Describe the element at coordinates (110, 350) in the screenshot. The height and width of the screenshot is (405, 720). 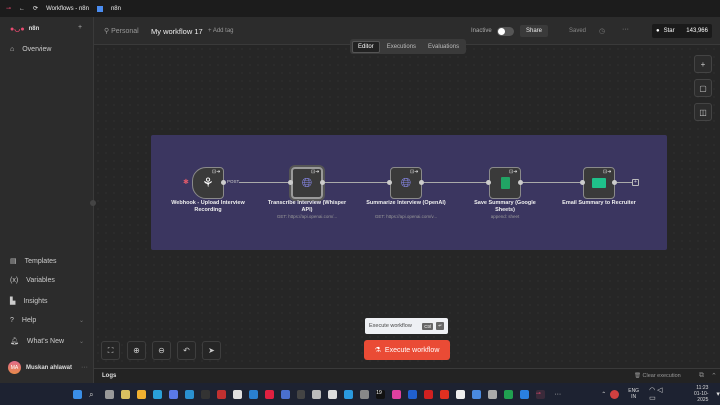
I see `fit-view-button: ⛶` at that location.